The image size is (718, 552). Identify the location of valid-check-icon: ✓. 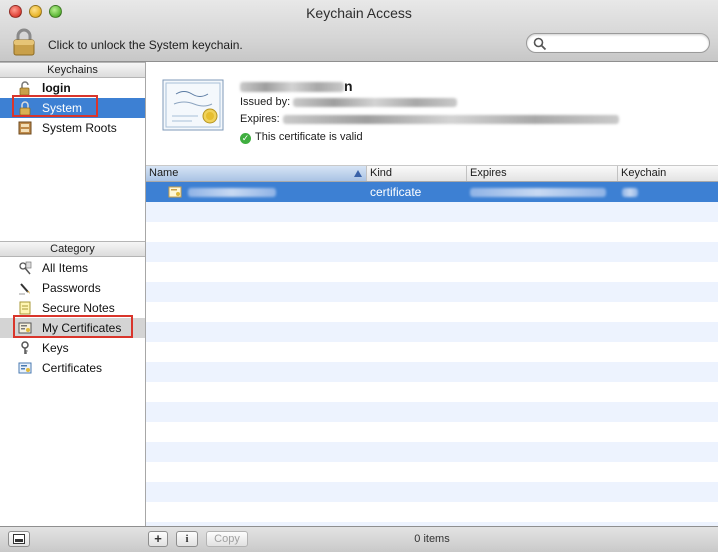
(245, 138).